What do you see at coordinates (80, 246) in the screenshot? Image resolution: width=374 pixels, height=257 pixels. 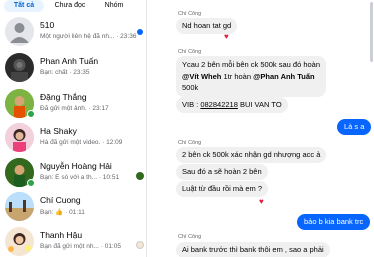 I see `conversation-preview: Bạn đã gửi một nh... · 01:05` at bounding box center [80, 246].